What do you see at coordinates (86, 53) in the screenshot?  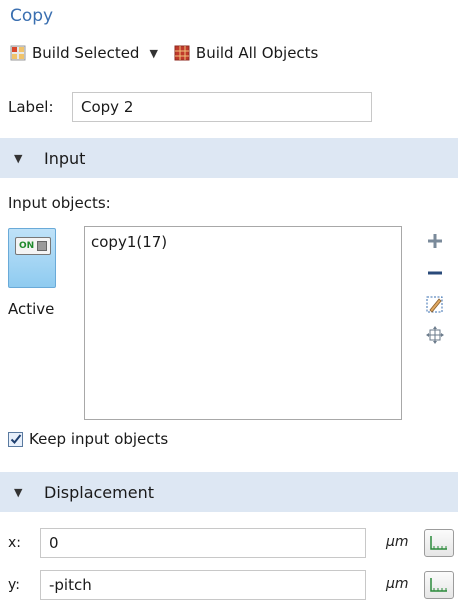 I see `build-selected-label: Build Selected` at bounding box center [86, 53].